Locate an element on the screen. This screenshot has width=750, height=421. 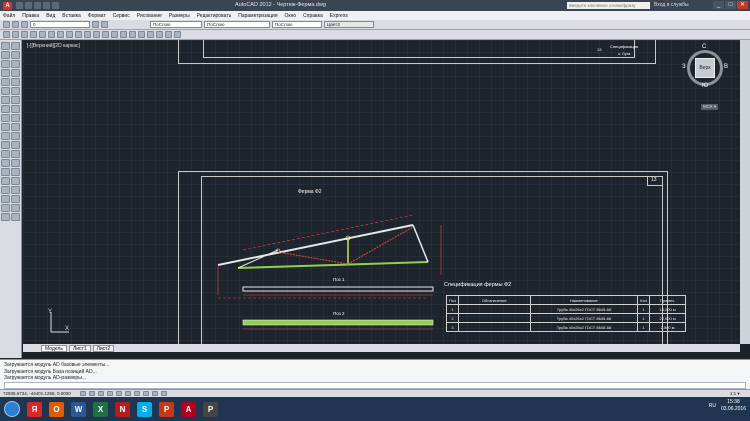
start-button is located at coordinates (12, 409).